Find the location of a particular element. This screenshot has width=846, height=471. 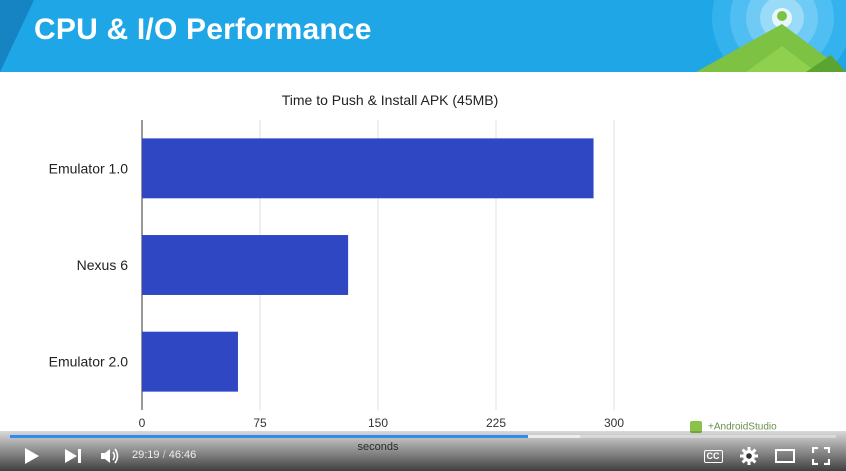

x-tick-label: 225 is located at coordinates (496, 423).